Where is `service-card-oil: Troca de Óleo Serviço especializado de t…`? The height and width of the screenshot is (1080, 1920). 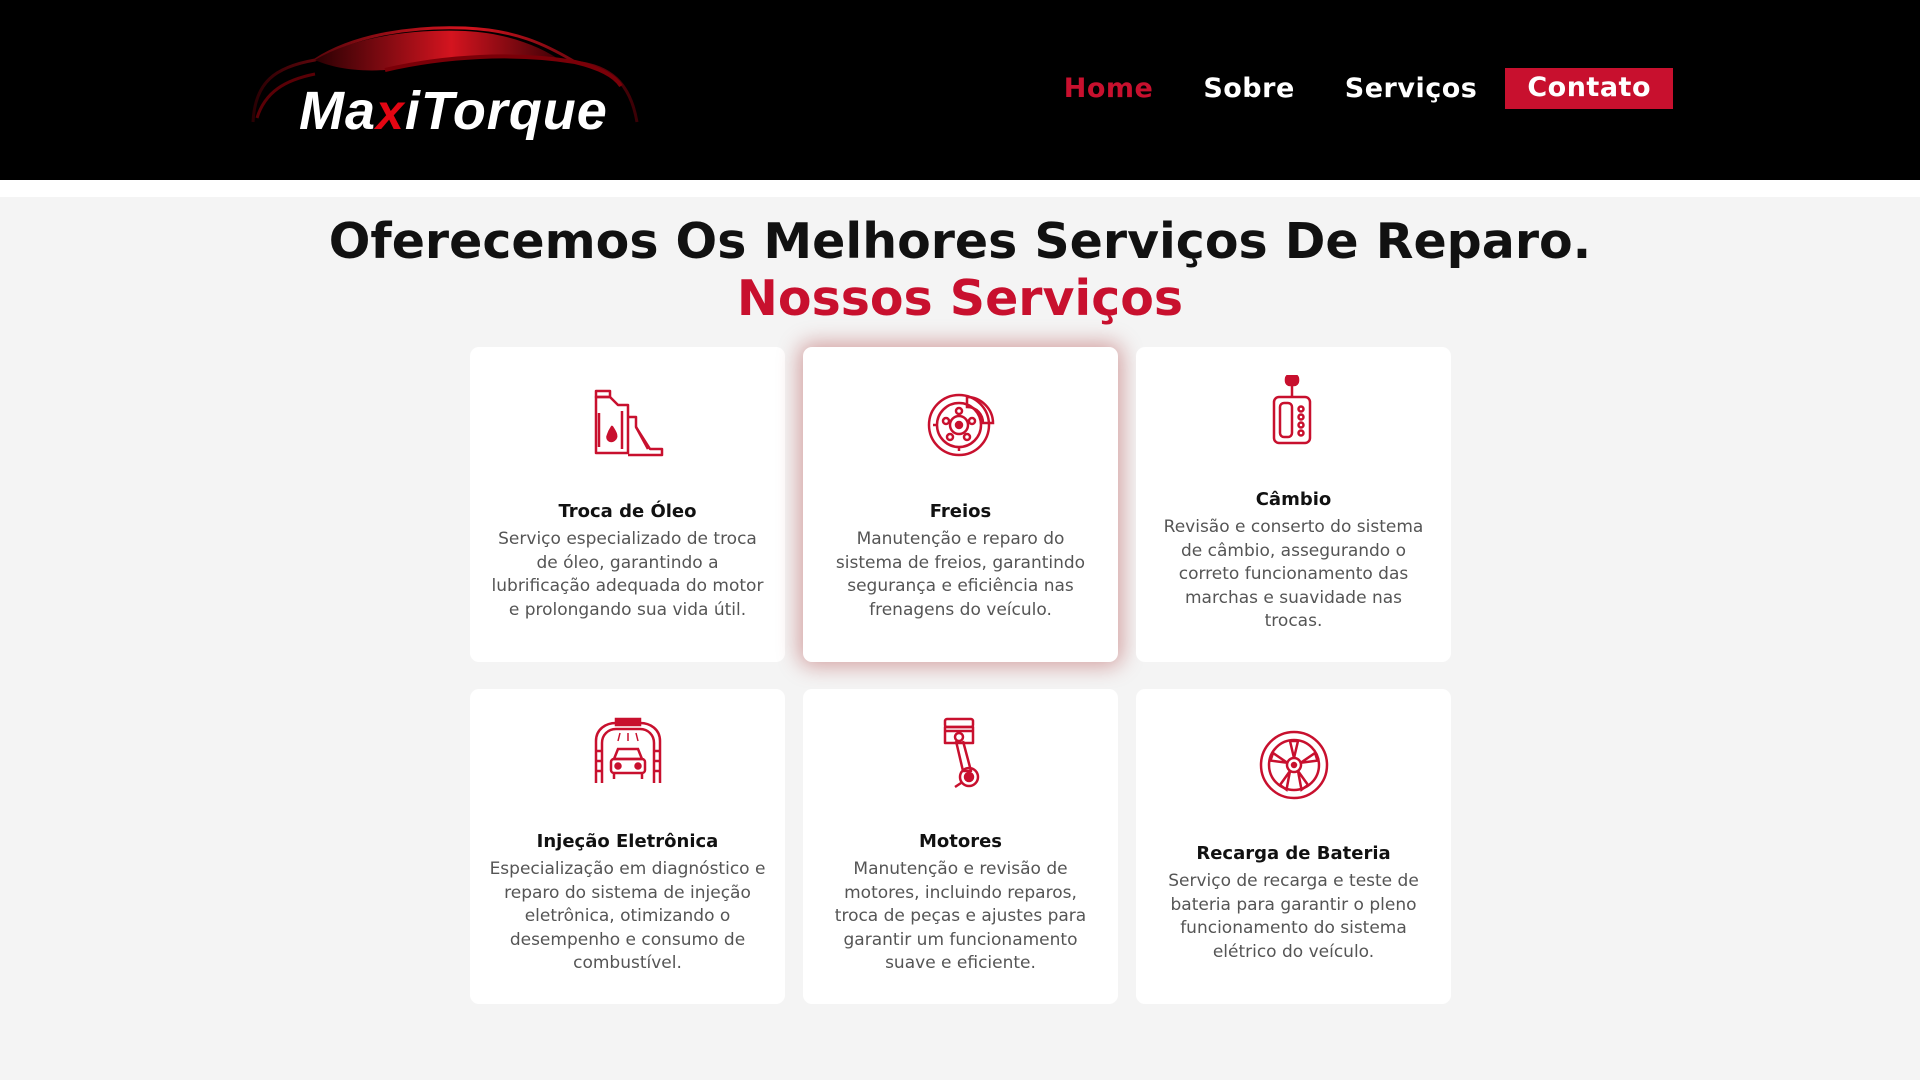 service-card-oil: Troca de Óleo Serviço especializado de t… is located at coordinates (627, 504).